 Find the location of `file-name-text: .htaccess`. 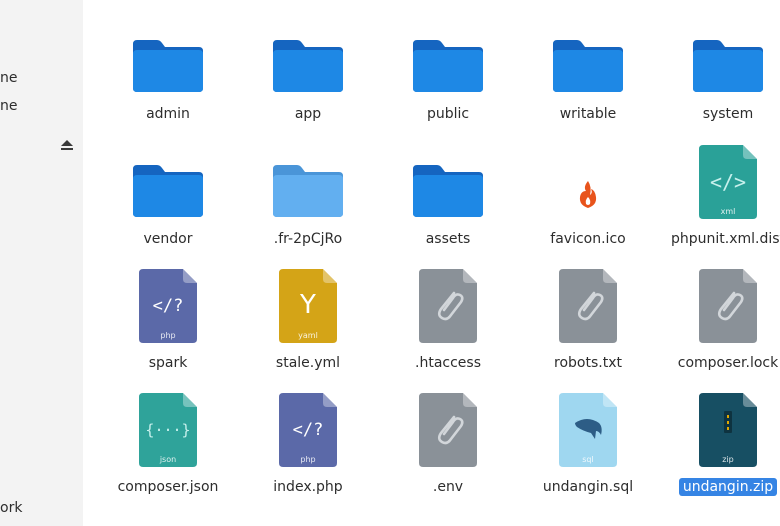

file-name-text: .htaccess is located at coordinates (448, 363).